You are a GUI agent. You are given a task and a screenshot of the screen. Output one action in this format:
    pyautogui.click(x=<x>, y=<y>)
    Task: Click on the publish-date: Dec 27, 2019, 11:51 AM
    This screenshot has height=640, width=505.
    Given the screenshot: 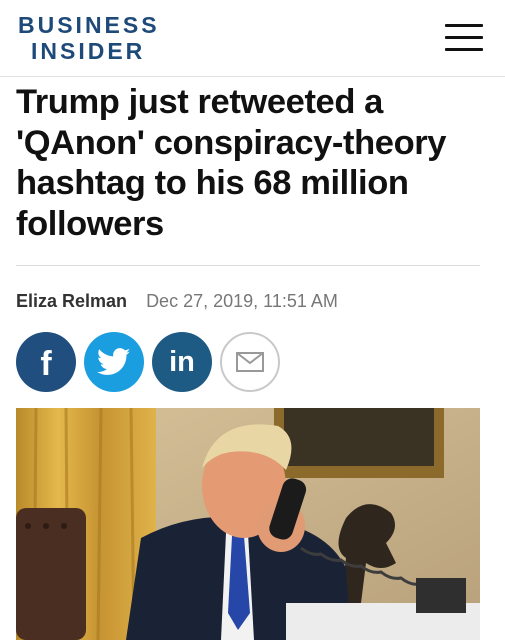 What is the action you would take?
    pyautogui.click(x=242, y=301)
    